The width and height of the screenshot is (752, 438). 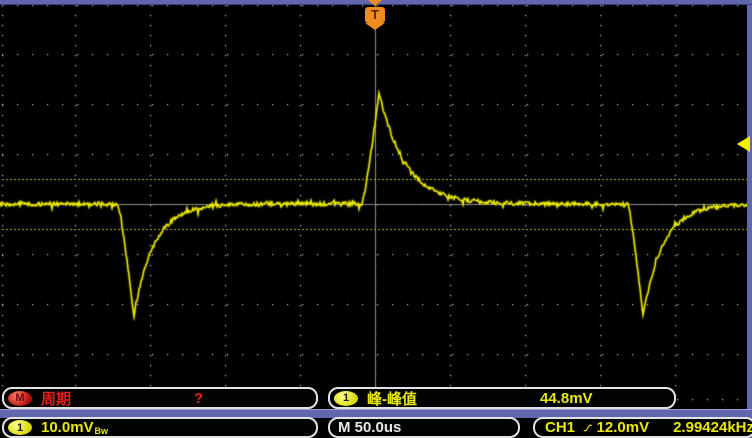 I want to click on trigger-position-marker: T, so click(x=375, y=16).